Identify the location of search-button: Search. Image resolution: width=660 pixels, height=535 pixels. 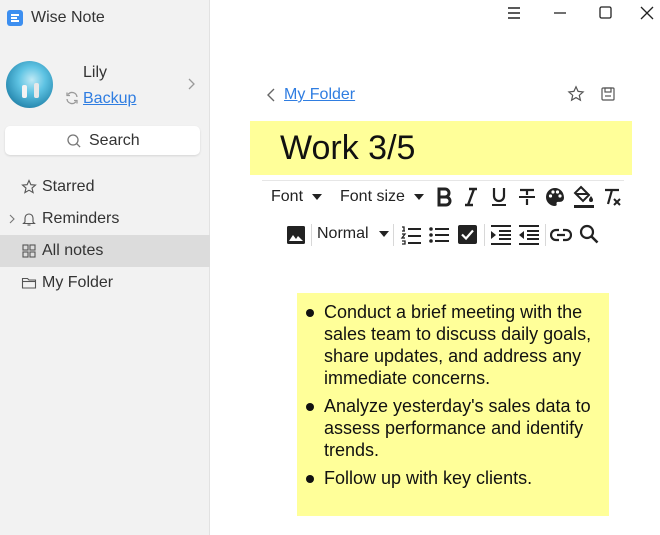
(102, 140).